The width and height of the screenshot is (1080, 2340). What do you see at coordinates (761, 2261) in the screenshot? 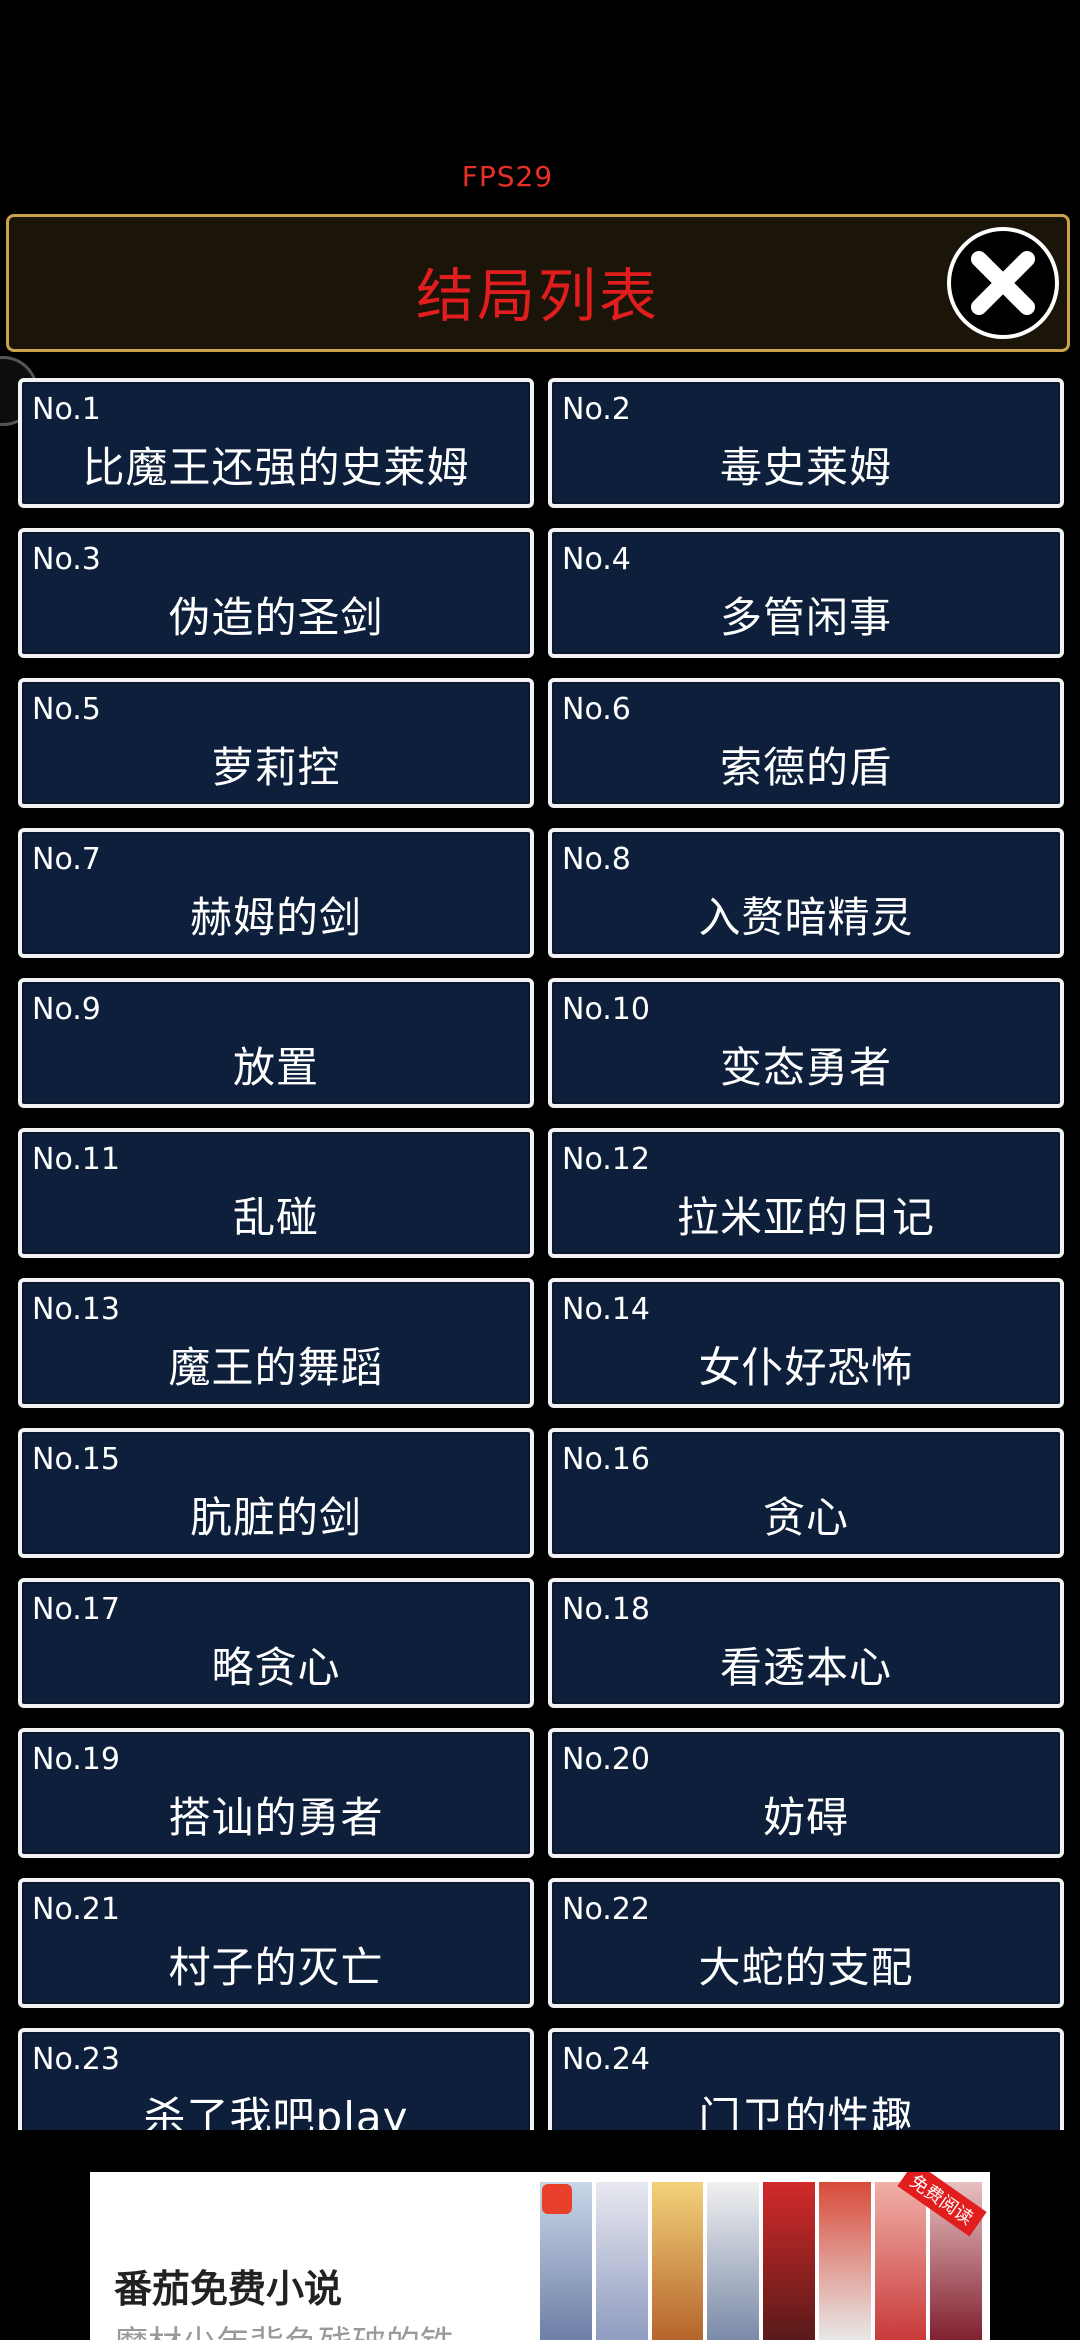
I see `ad-image` at bounding box center [761, 2261].